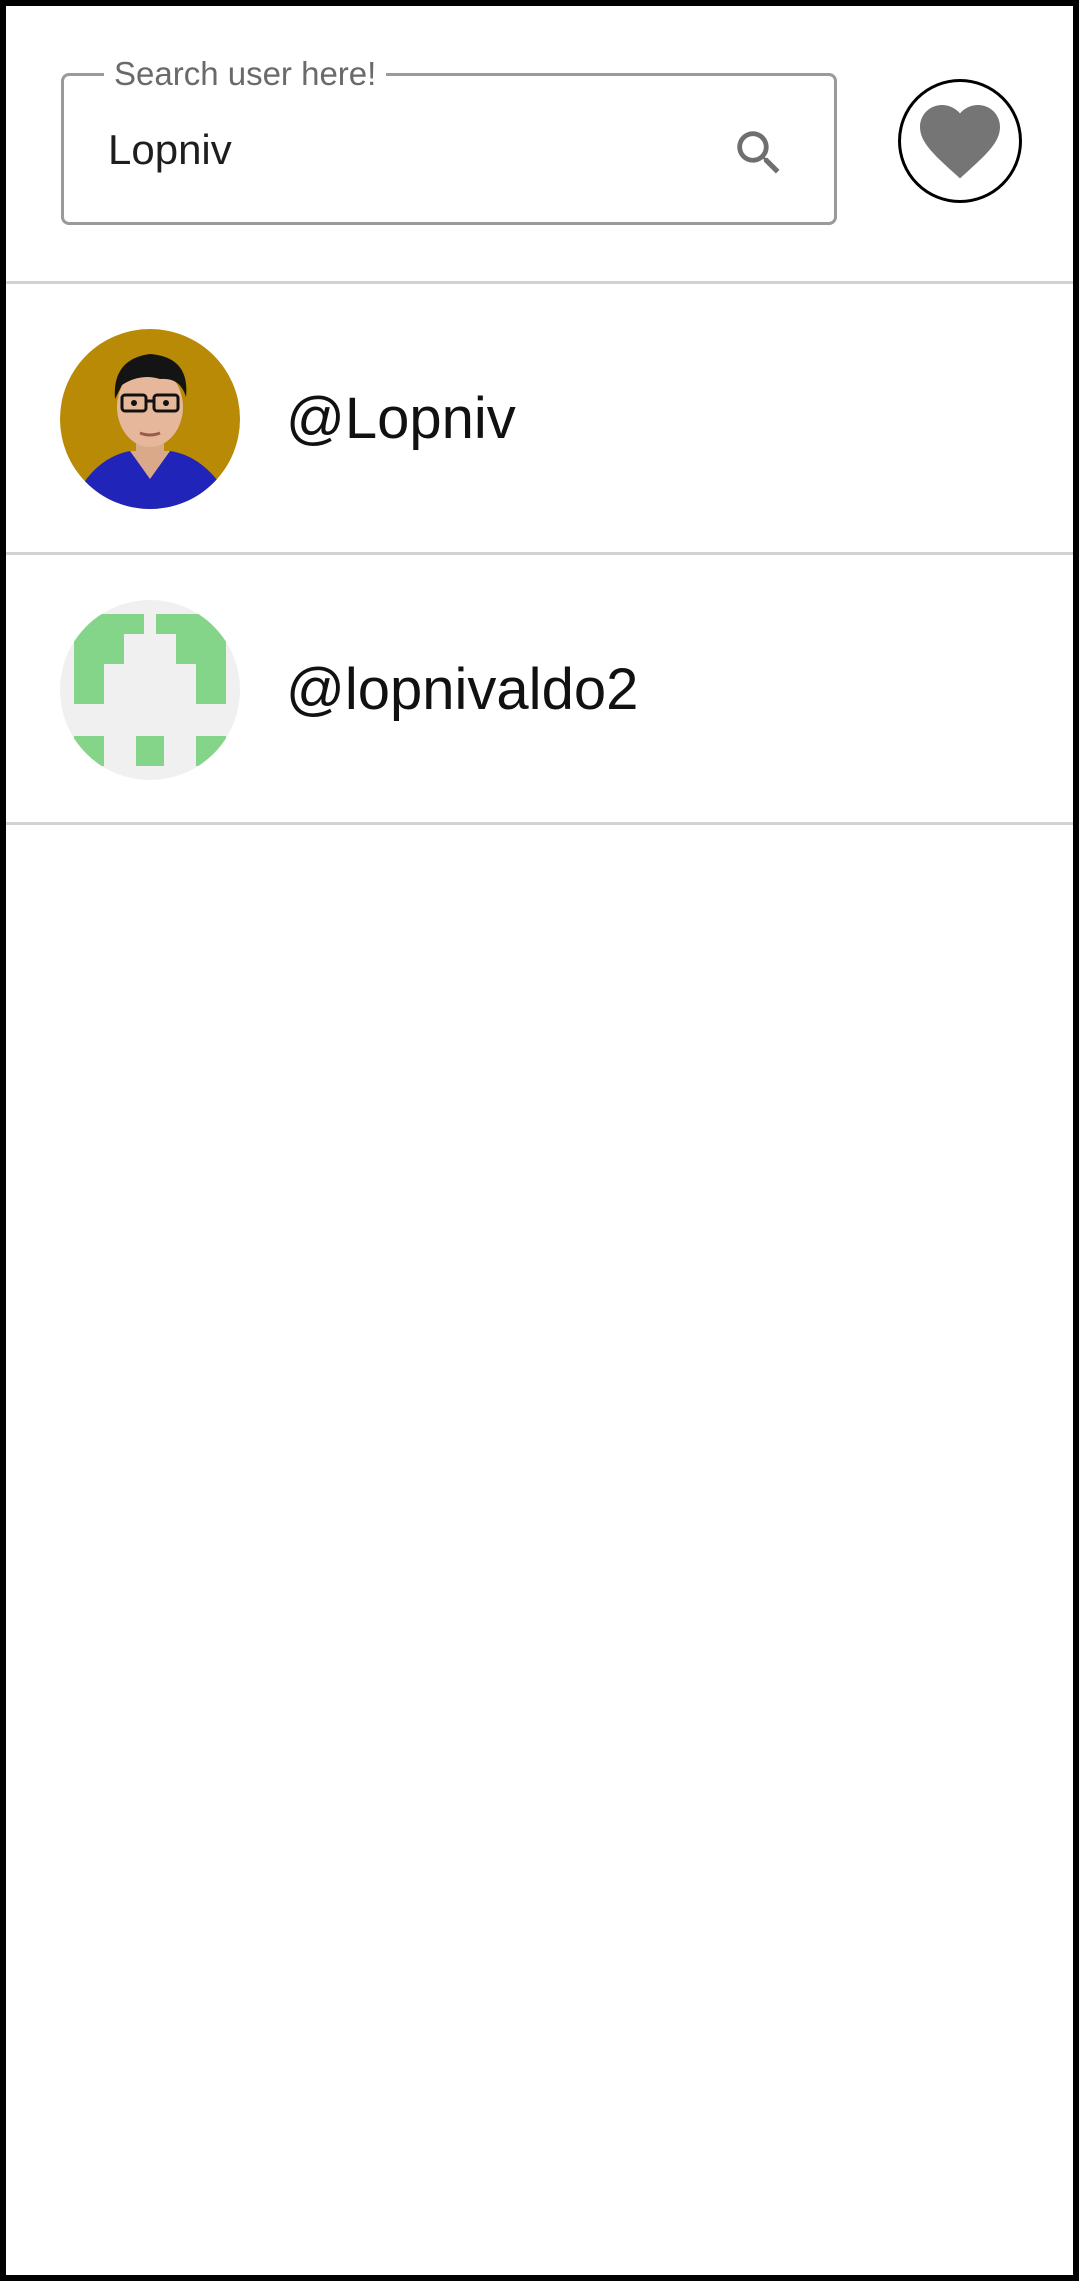 The height and width of the screenshot is (2281, 1079). Describe the element at coordinates (759, 153) in the screenshot. I see `search-icon` at that location.